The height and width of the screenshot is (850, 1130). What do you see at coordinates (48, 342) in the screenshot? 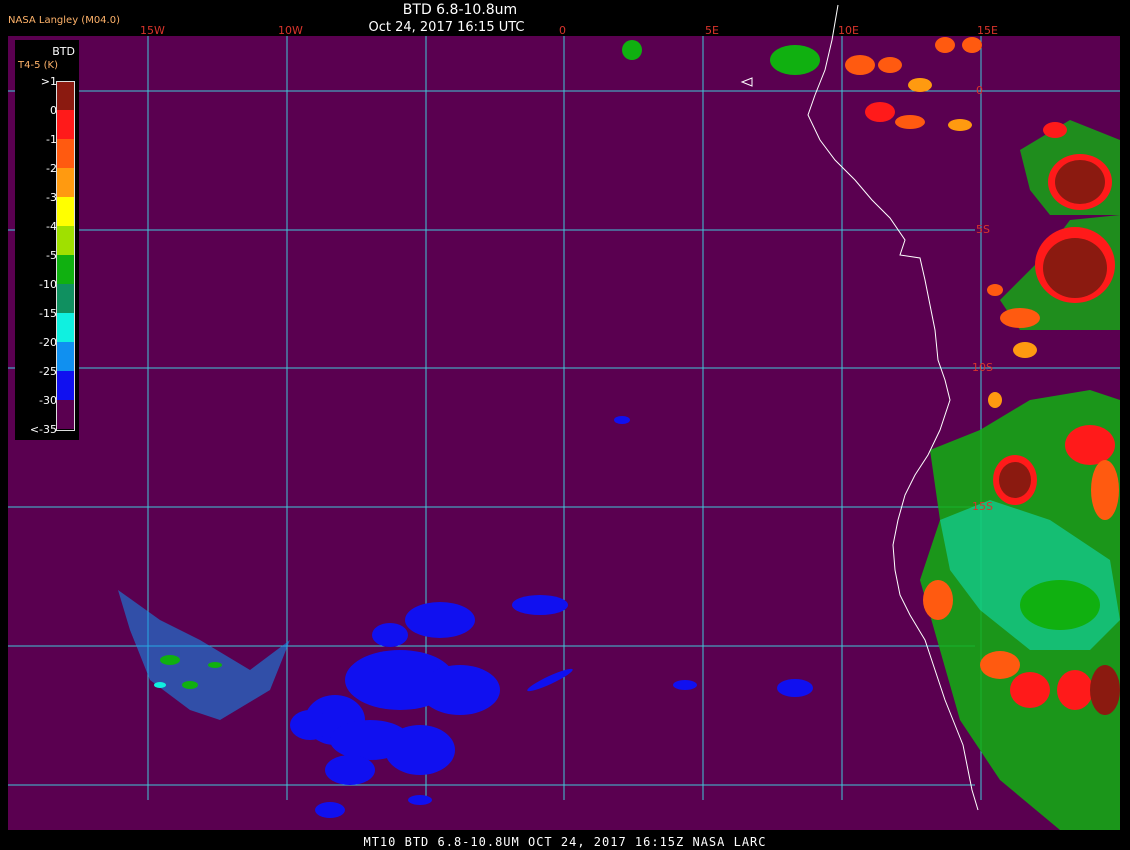
I see `legend-label: -20` at bounding box center [48, 342].